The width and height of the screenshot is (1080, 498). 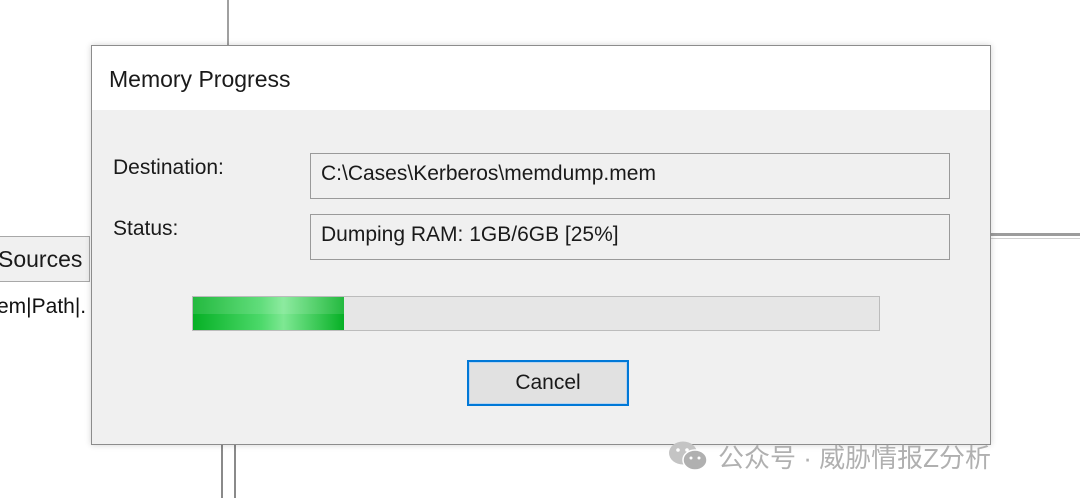 I want to click on background-list-row: em|Path|., so click(x=43, y=306).